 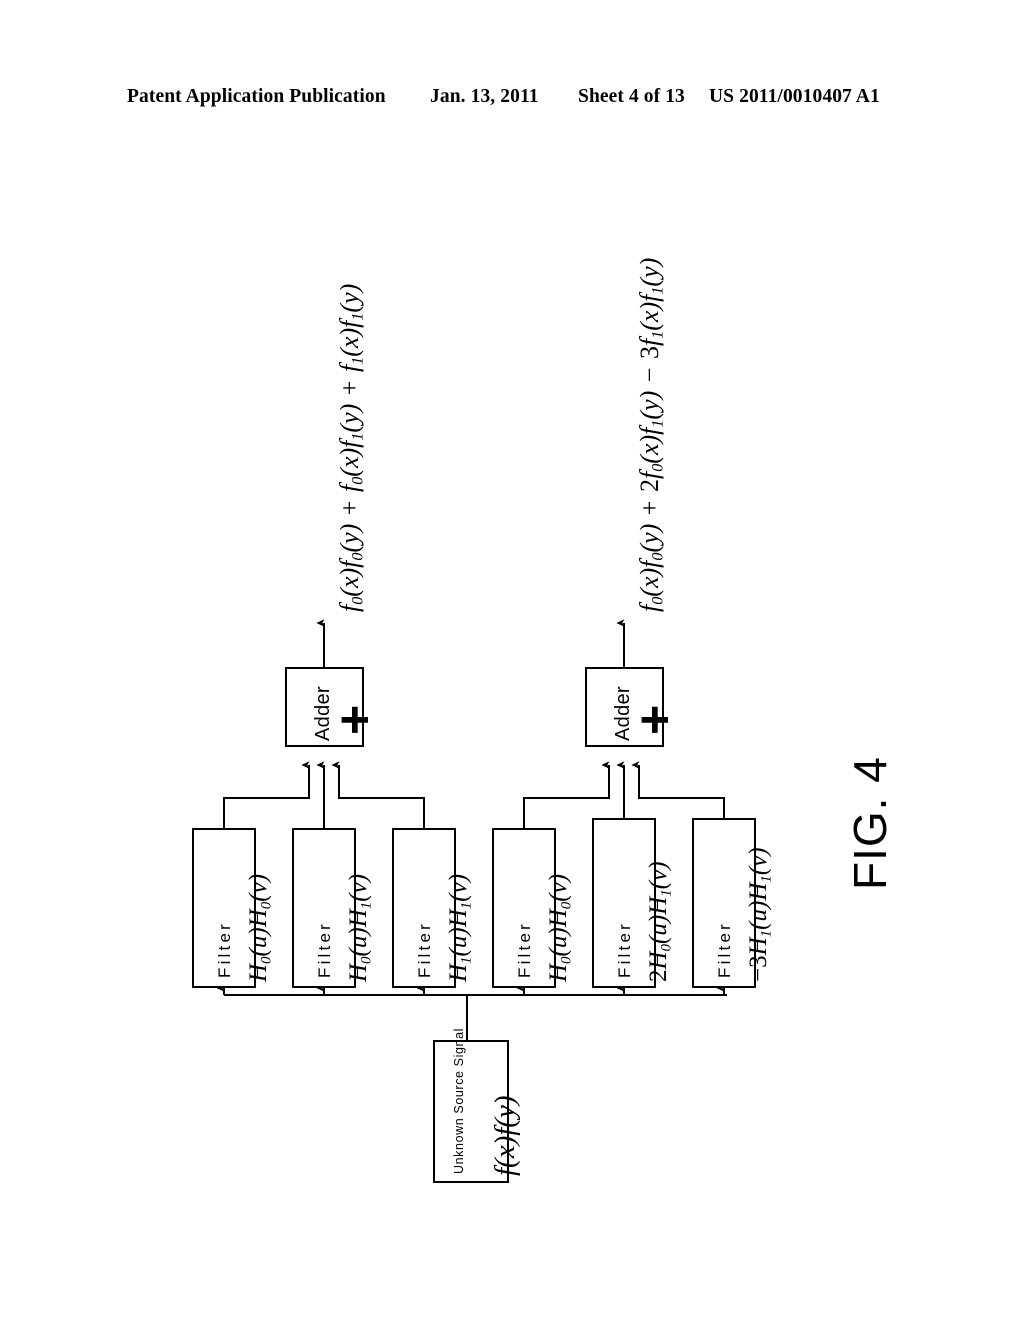 What do you see at coordinates (459, 1100) in the screenshot?
I see `source-signal-title: Unknown Source Signal` at bounding box center [459, 1100].